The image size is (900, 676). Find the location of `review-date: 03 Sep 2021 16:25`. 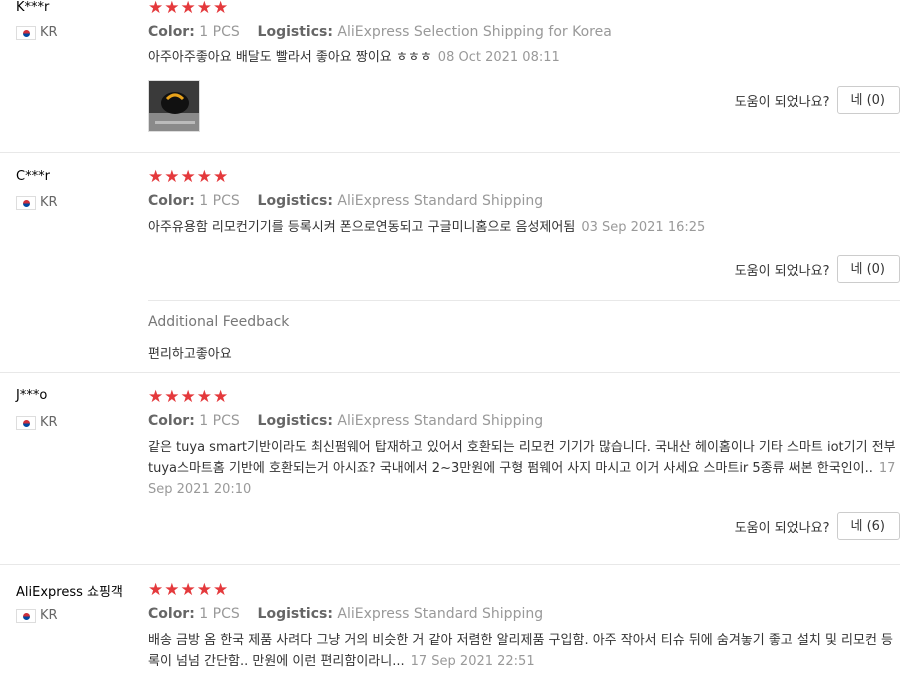

review-date: 03 Sep 2021 16:25 is located at coordinates (643, 227).